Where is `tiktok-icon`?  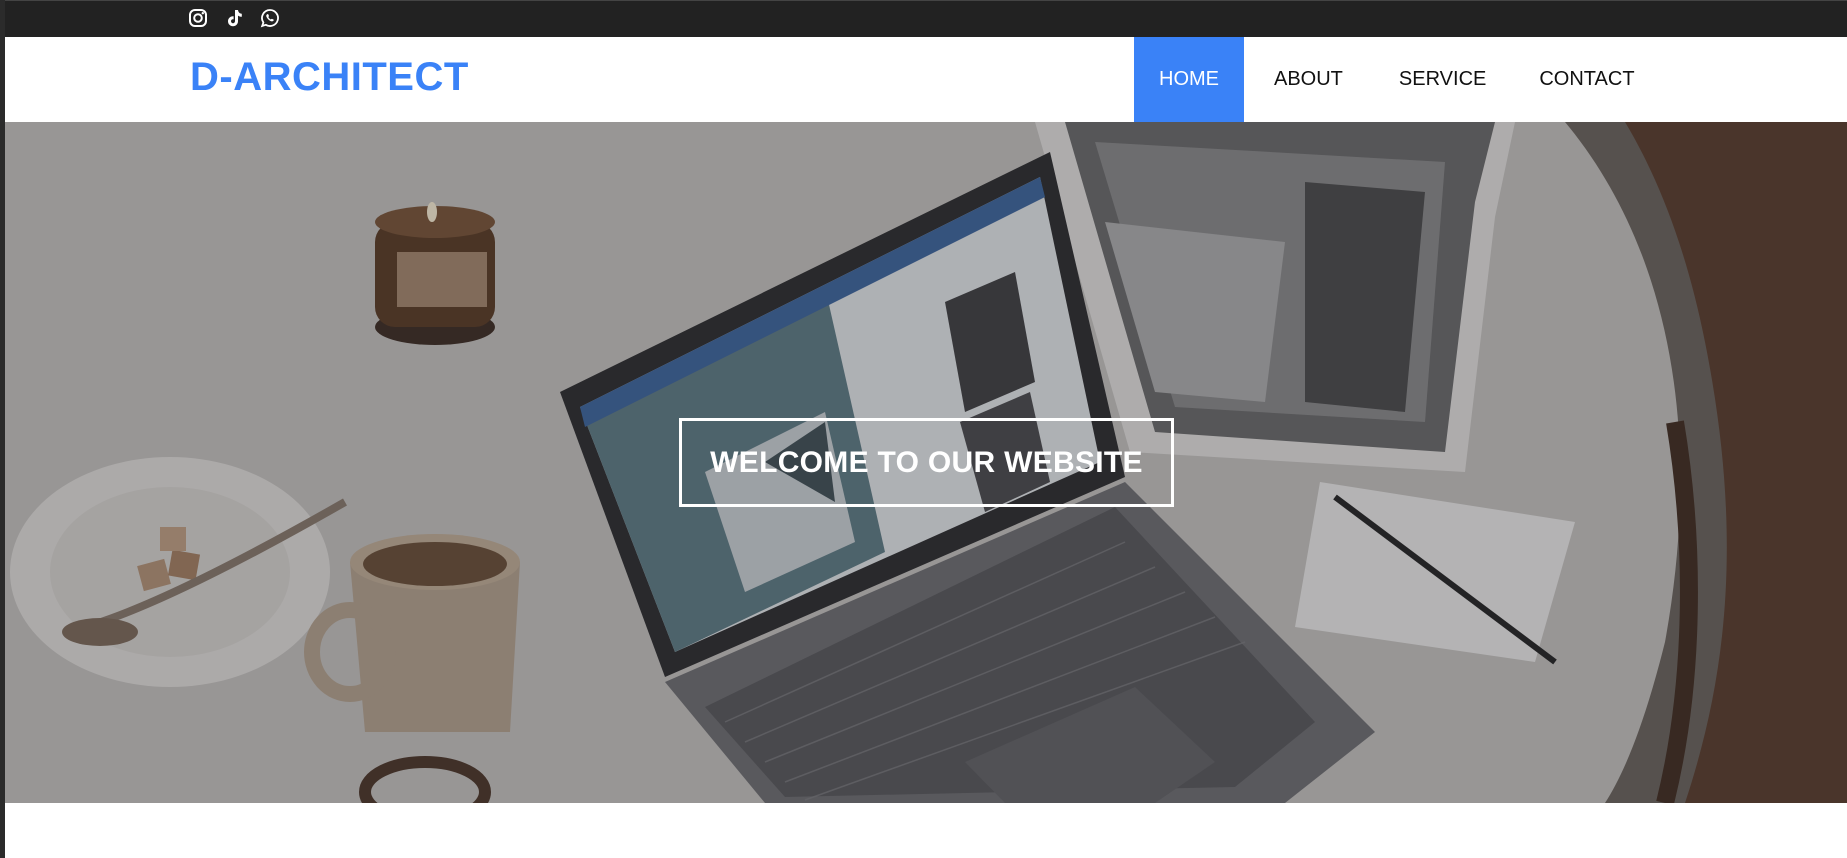
tiktok-icon is located at coordinates (234, 18).